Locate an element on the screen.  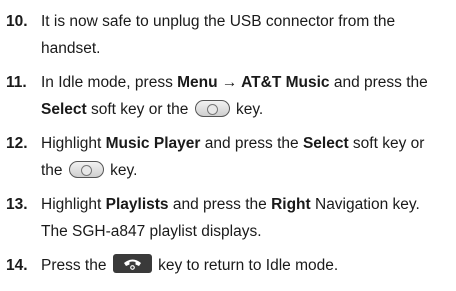
step-text-line: Press the key to return to Idle mode. is located at coordinates (189, 265).